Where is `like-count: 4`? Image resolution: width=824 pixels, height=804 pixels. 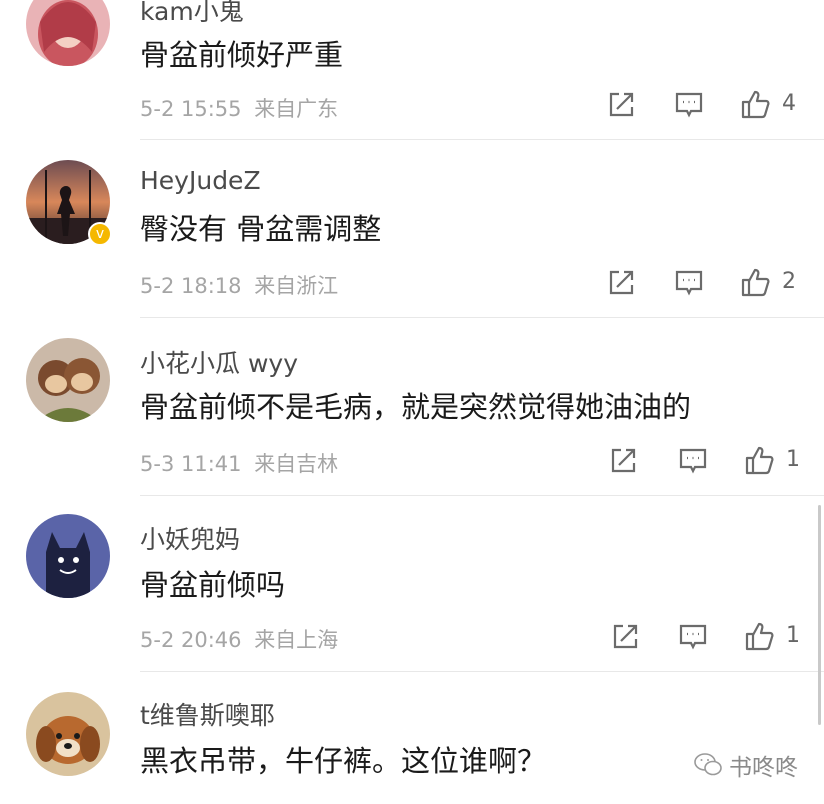
like-count: 4 is located at coordinates (789, 103).